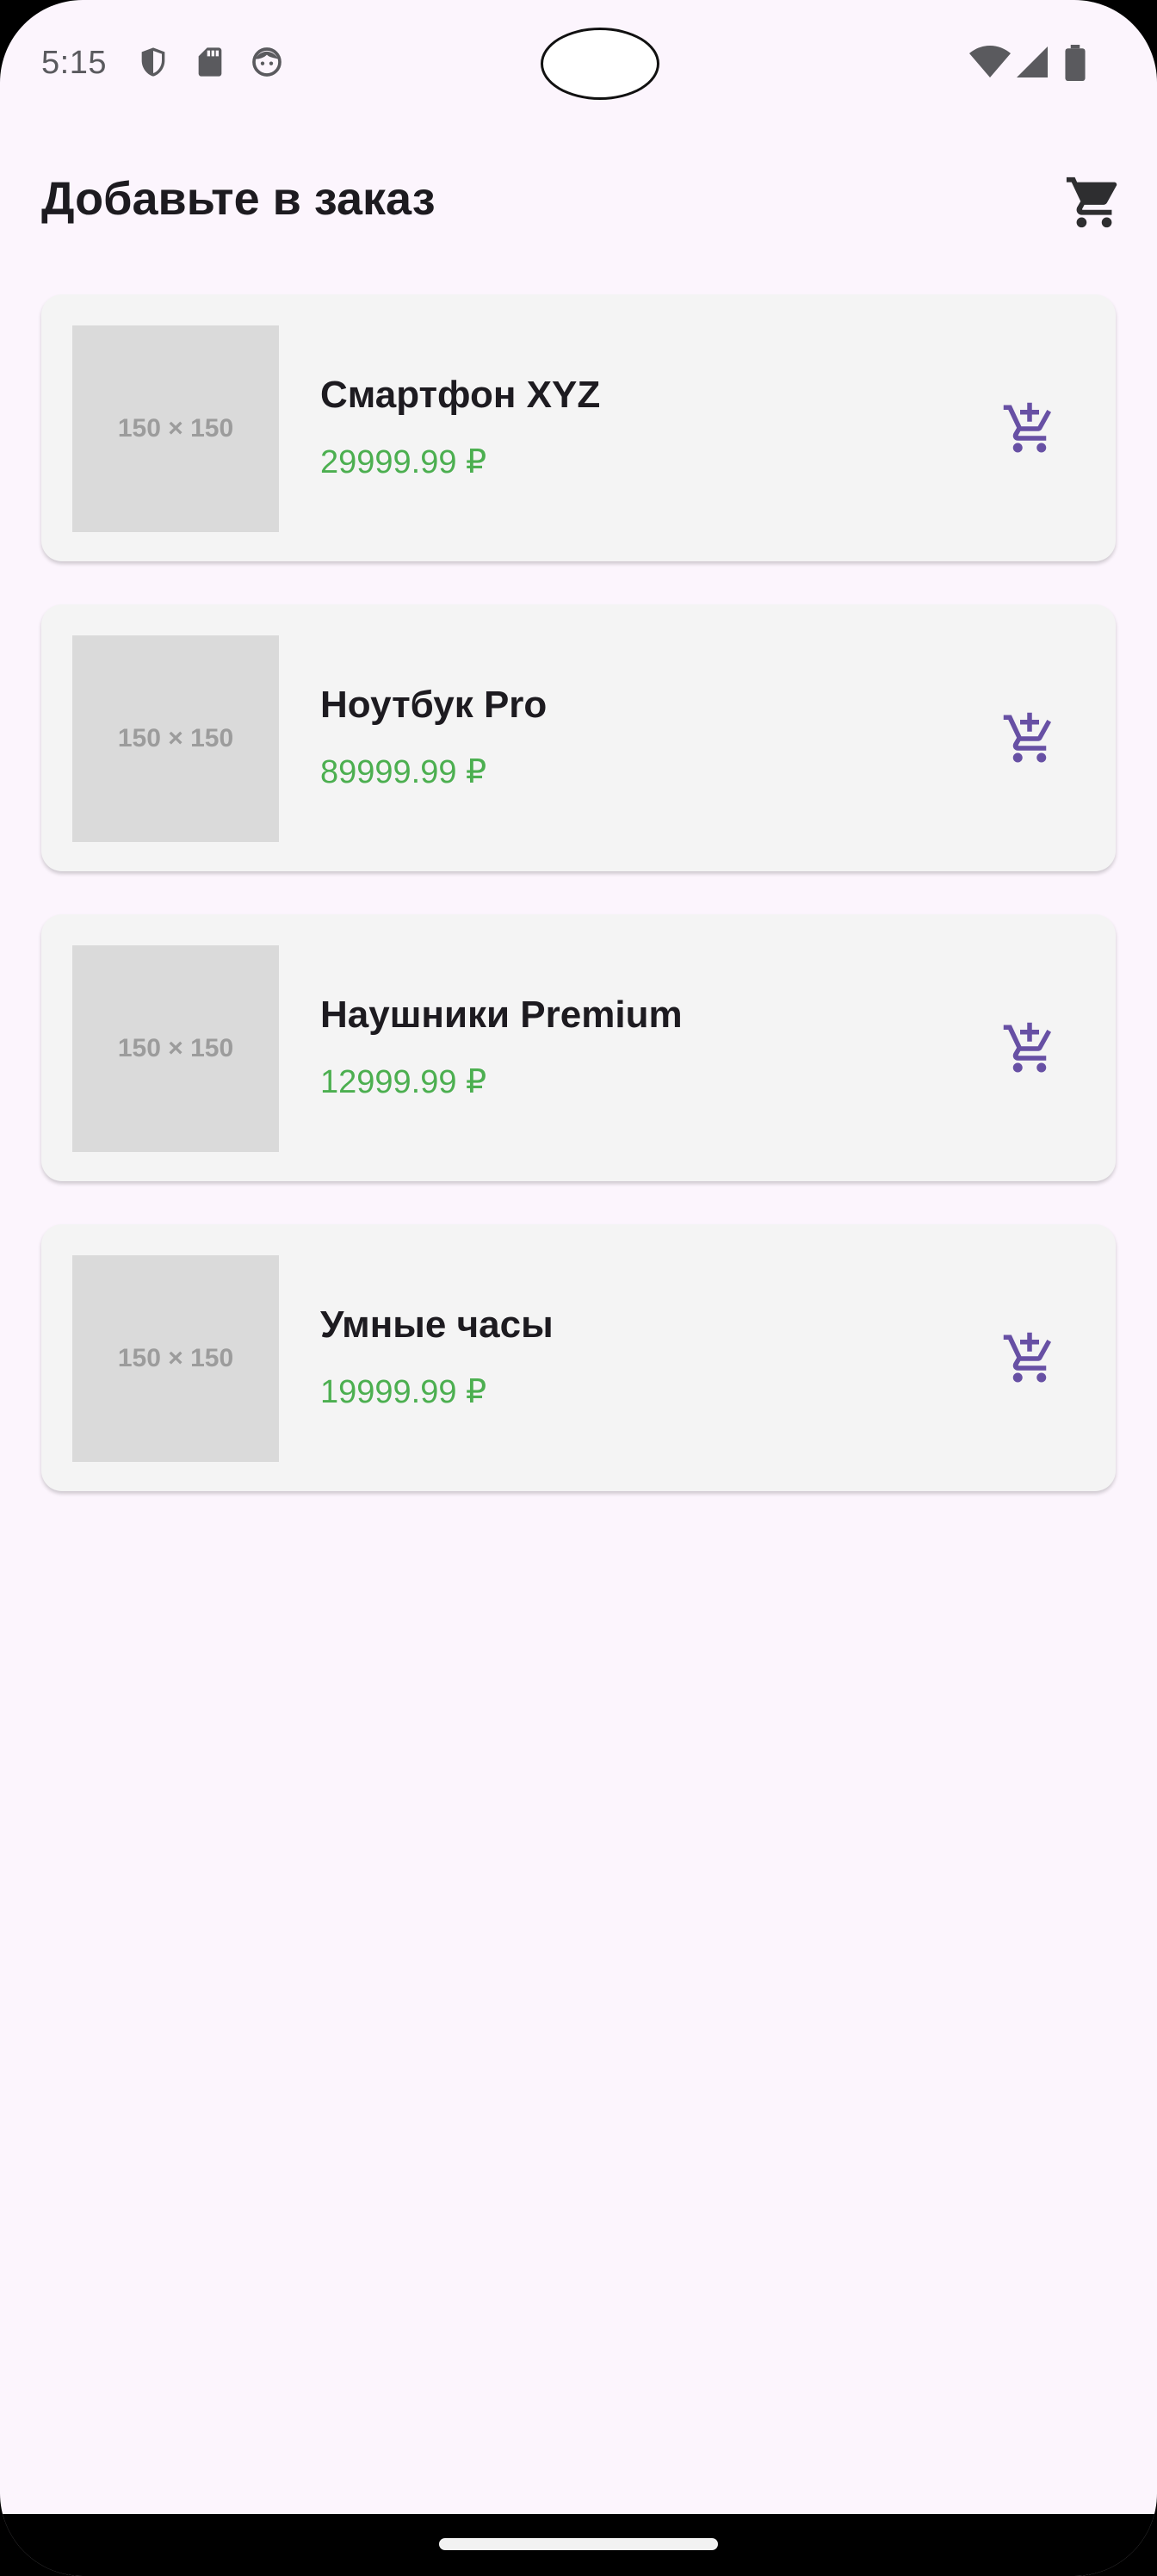 This screenshot has height=2576, width=1157. Describe the element at coordinates (153, 62) in the screenshot. I see `shield-icon` at that location.